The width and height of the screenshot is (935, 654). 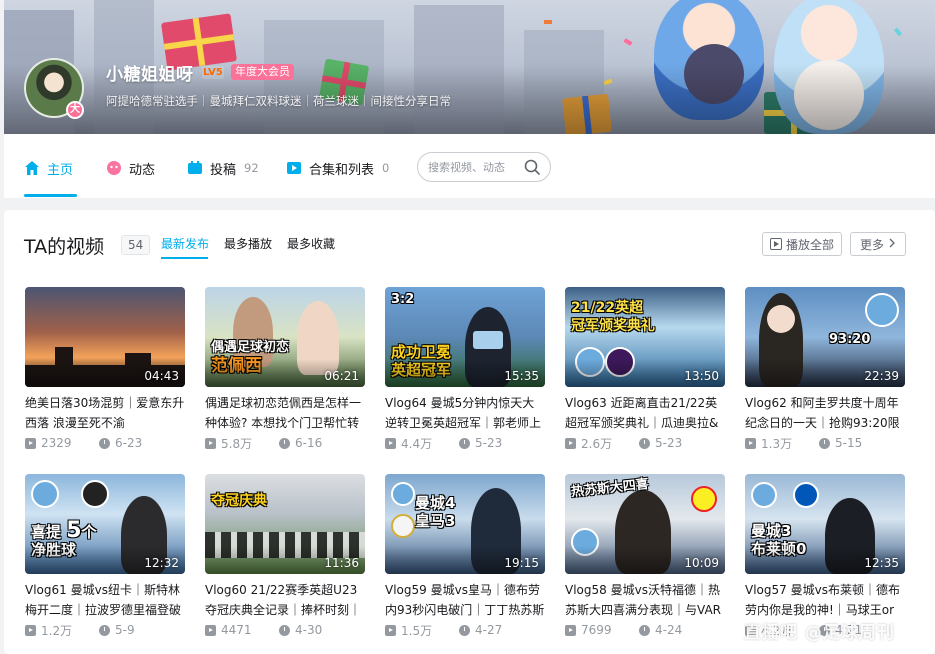 I want to click on play-count: 1.2万, so click(x=57, y=630).